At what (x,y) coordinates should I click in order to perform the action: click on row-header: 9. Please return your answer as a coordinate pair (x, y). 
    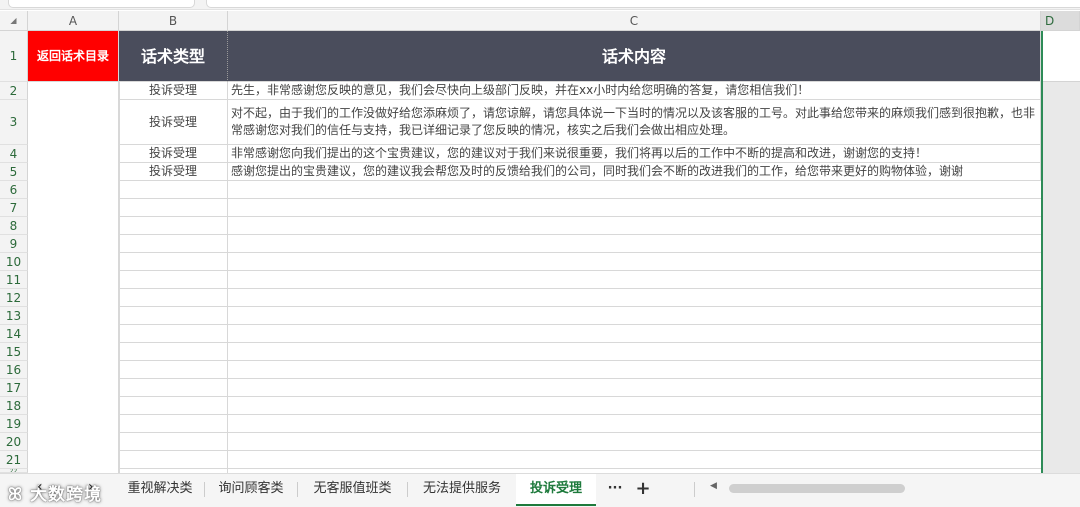
    Looking at the image, I should click on (14, 244).